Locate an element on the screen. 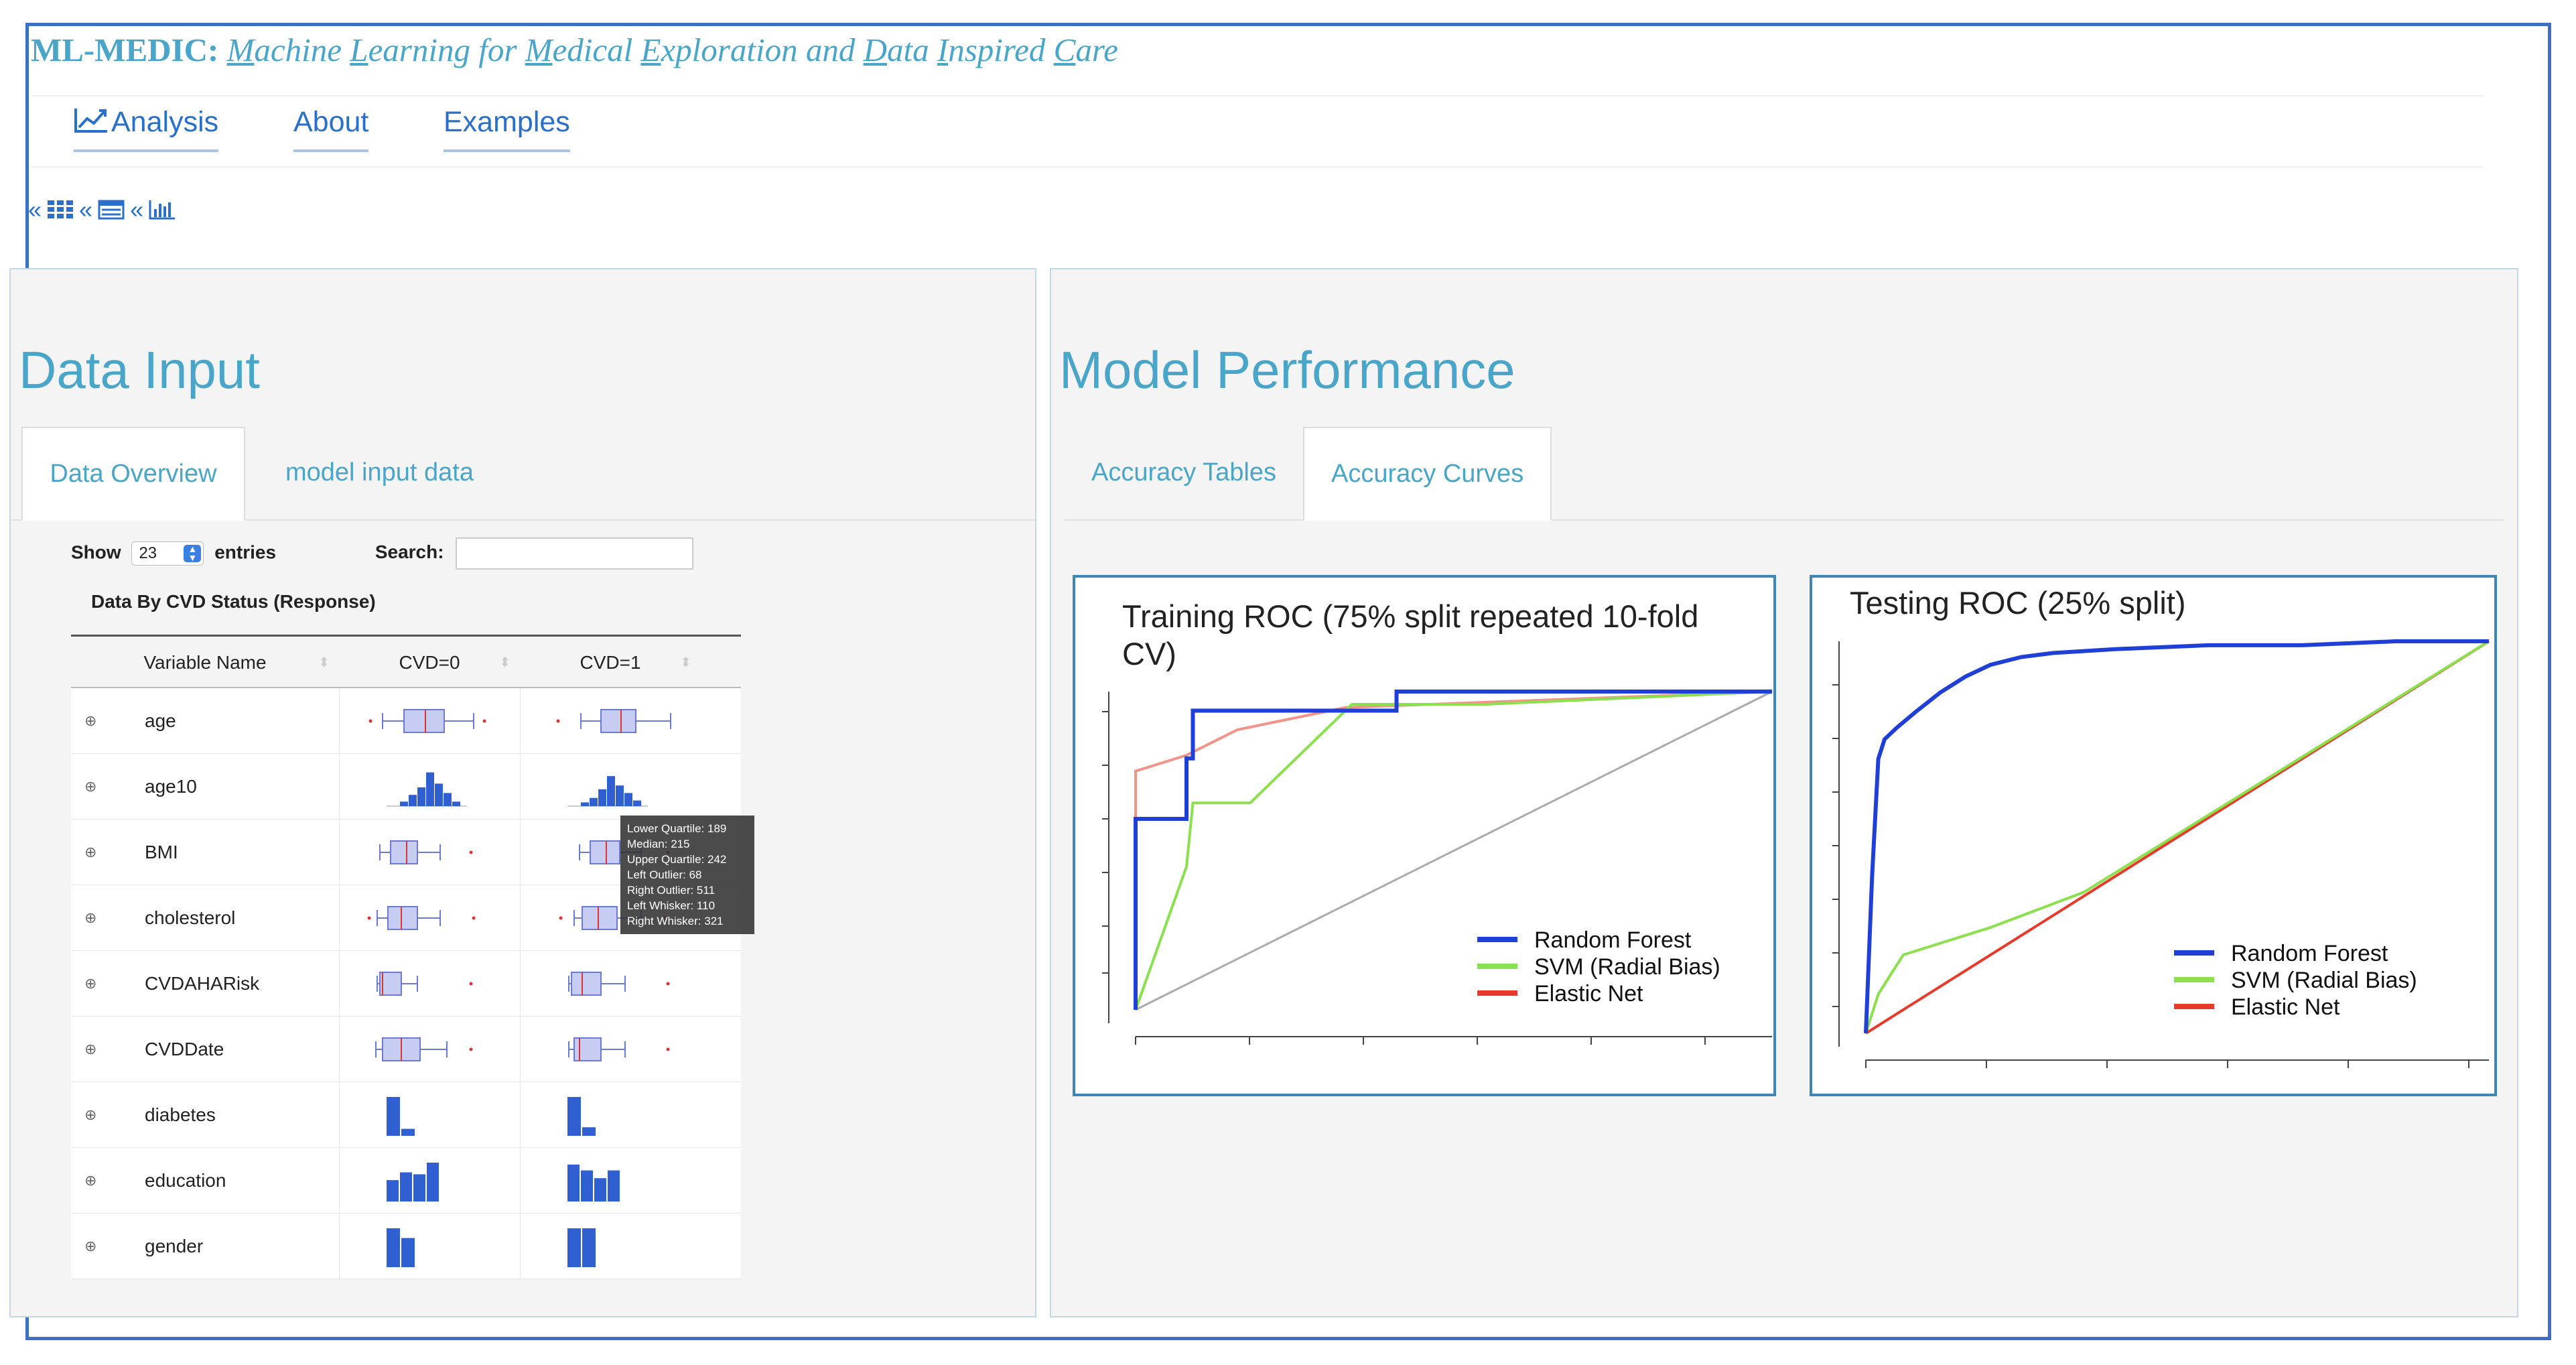 This screenshot has height=1365, width=2576. brand-title: ML-MEDIC: is located at coordinates (125, 49).